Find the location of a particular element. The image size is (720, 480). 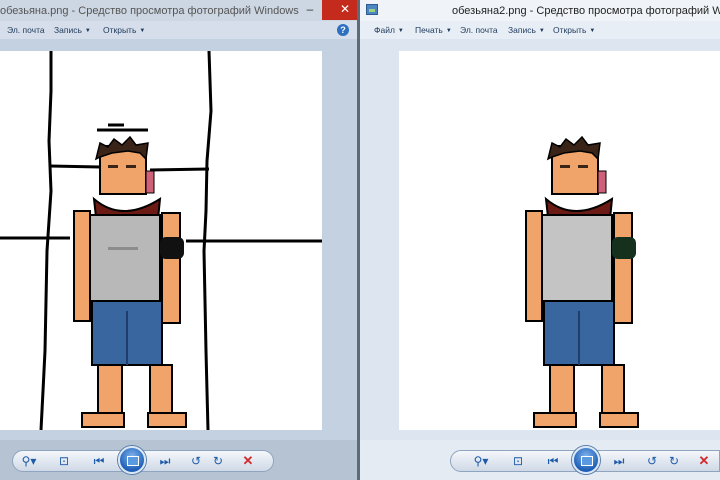

menu-label: Файл is located at coordinates (384, 30).